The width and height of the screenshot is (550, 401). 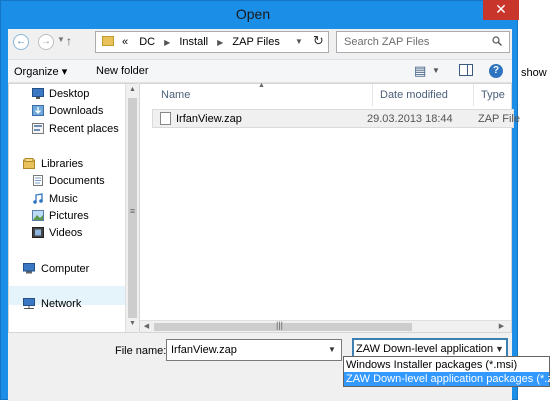 What do you see at coordinates (21, 42) in the screenshot?
I see `back-button: ←` at bounding box center [21, 42].